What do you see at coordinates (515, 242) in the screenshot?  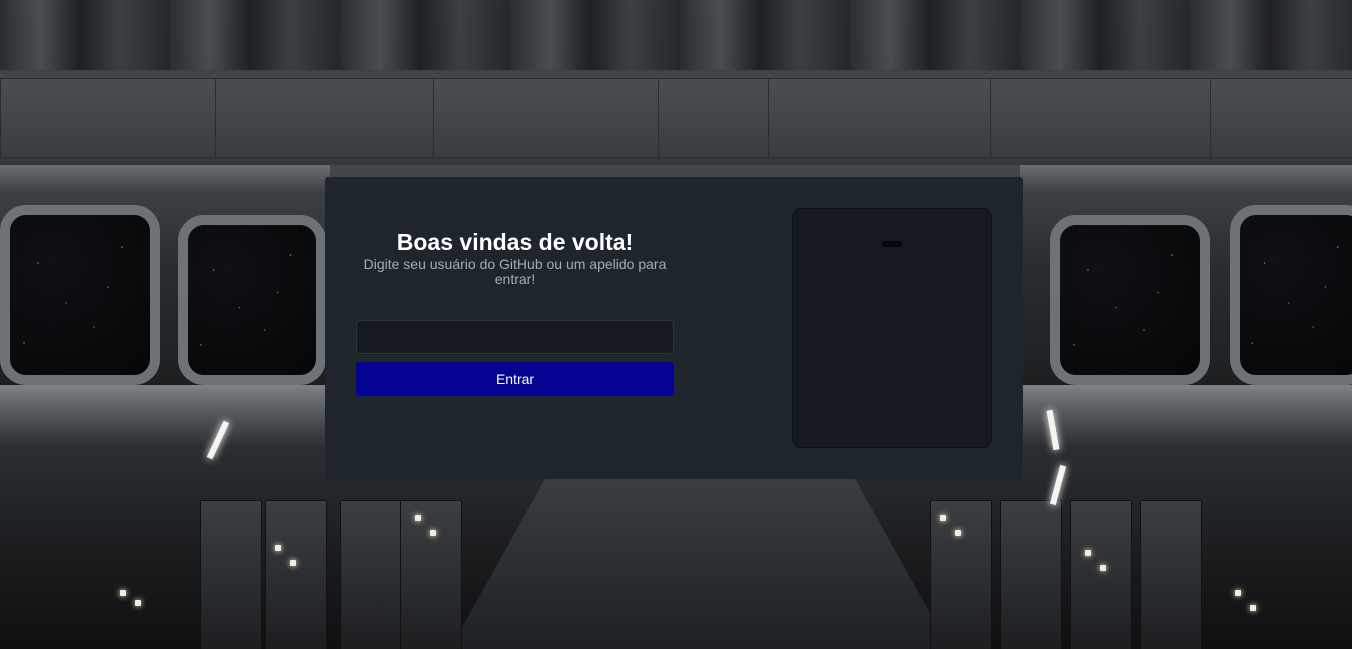 I see `welcome-title: Boas vindas de volta!` at bounding box center [515, 242].